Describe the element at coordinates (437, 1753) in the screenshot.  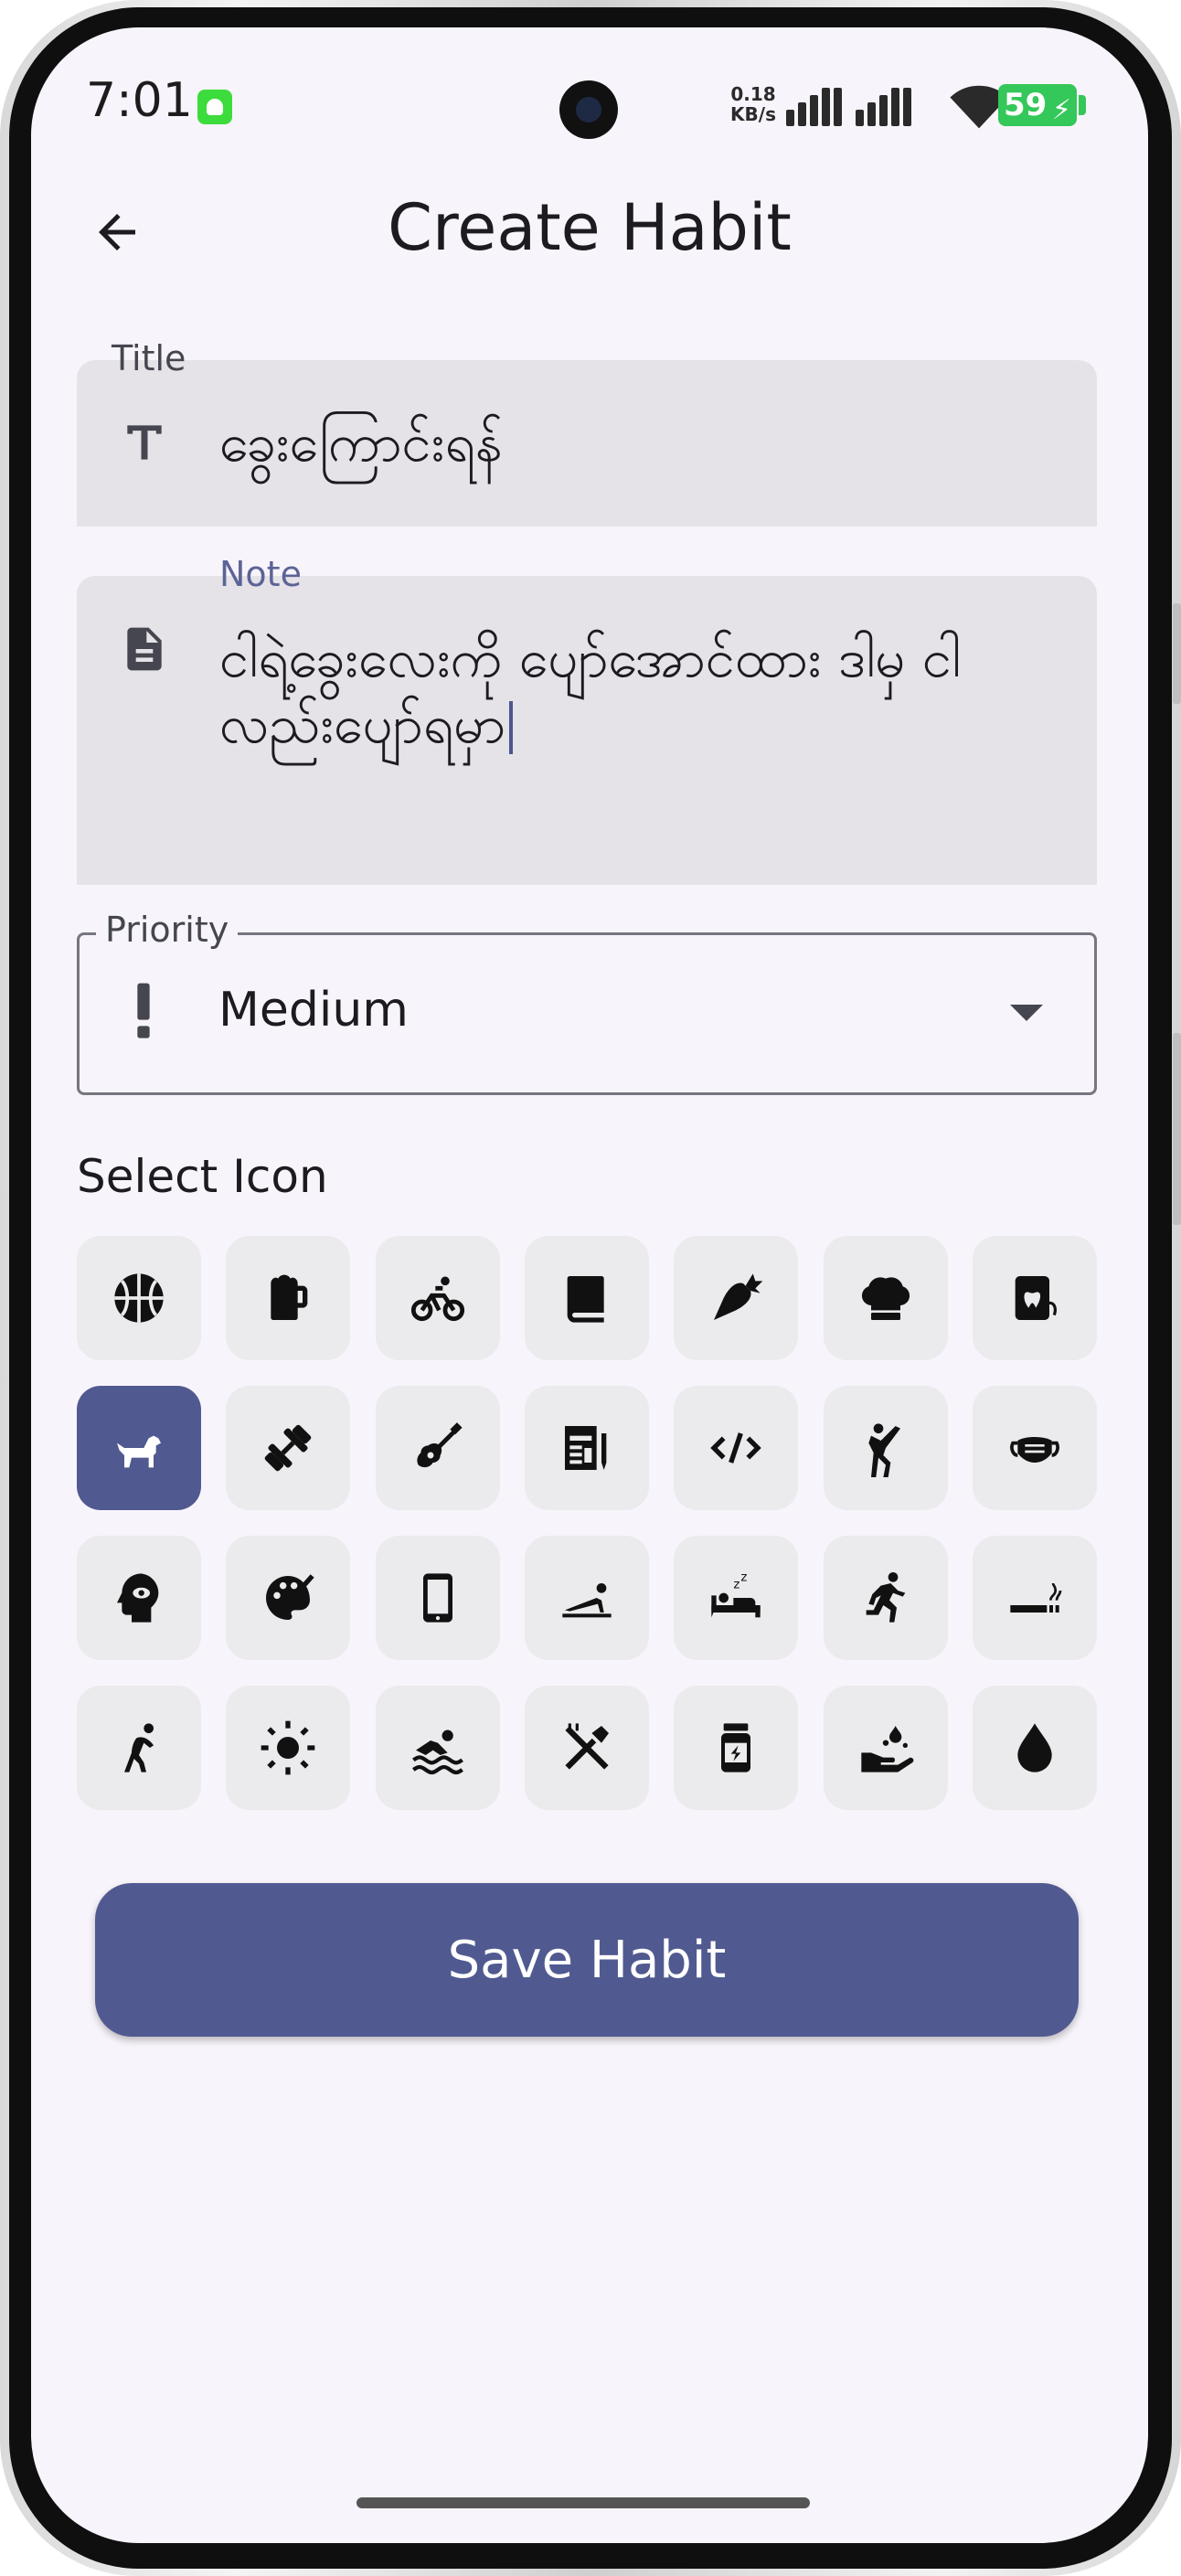
I see `swimming-icon` at that location.